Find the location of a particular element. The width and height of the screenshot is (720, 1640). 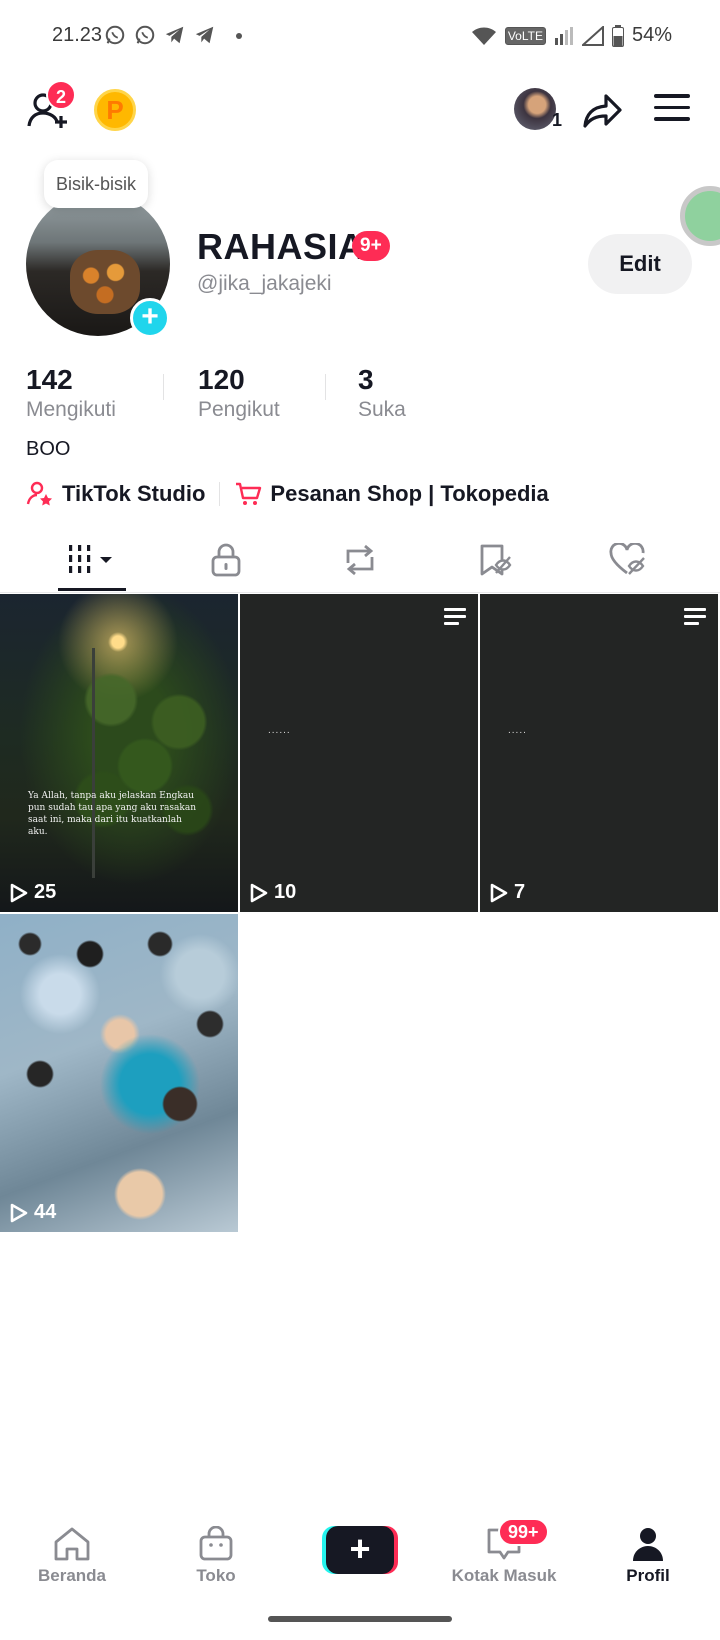

nav-profile: Profil is located at coordinates (648, 1563).